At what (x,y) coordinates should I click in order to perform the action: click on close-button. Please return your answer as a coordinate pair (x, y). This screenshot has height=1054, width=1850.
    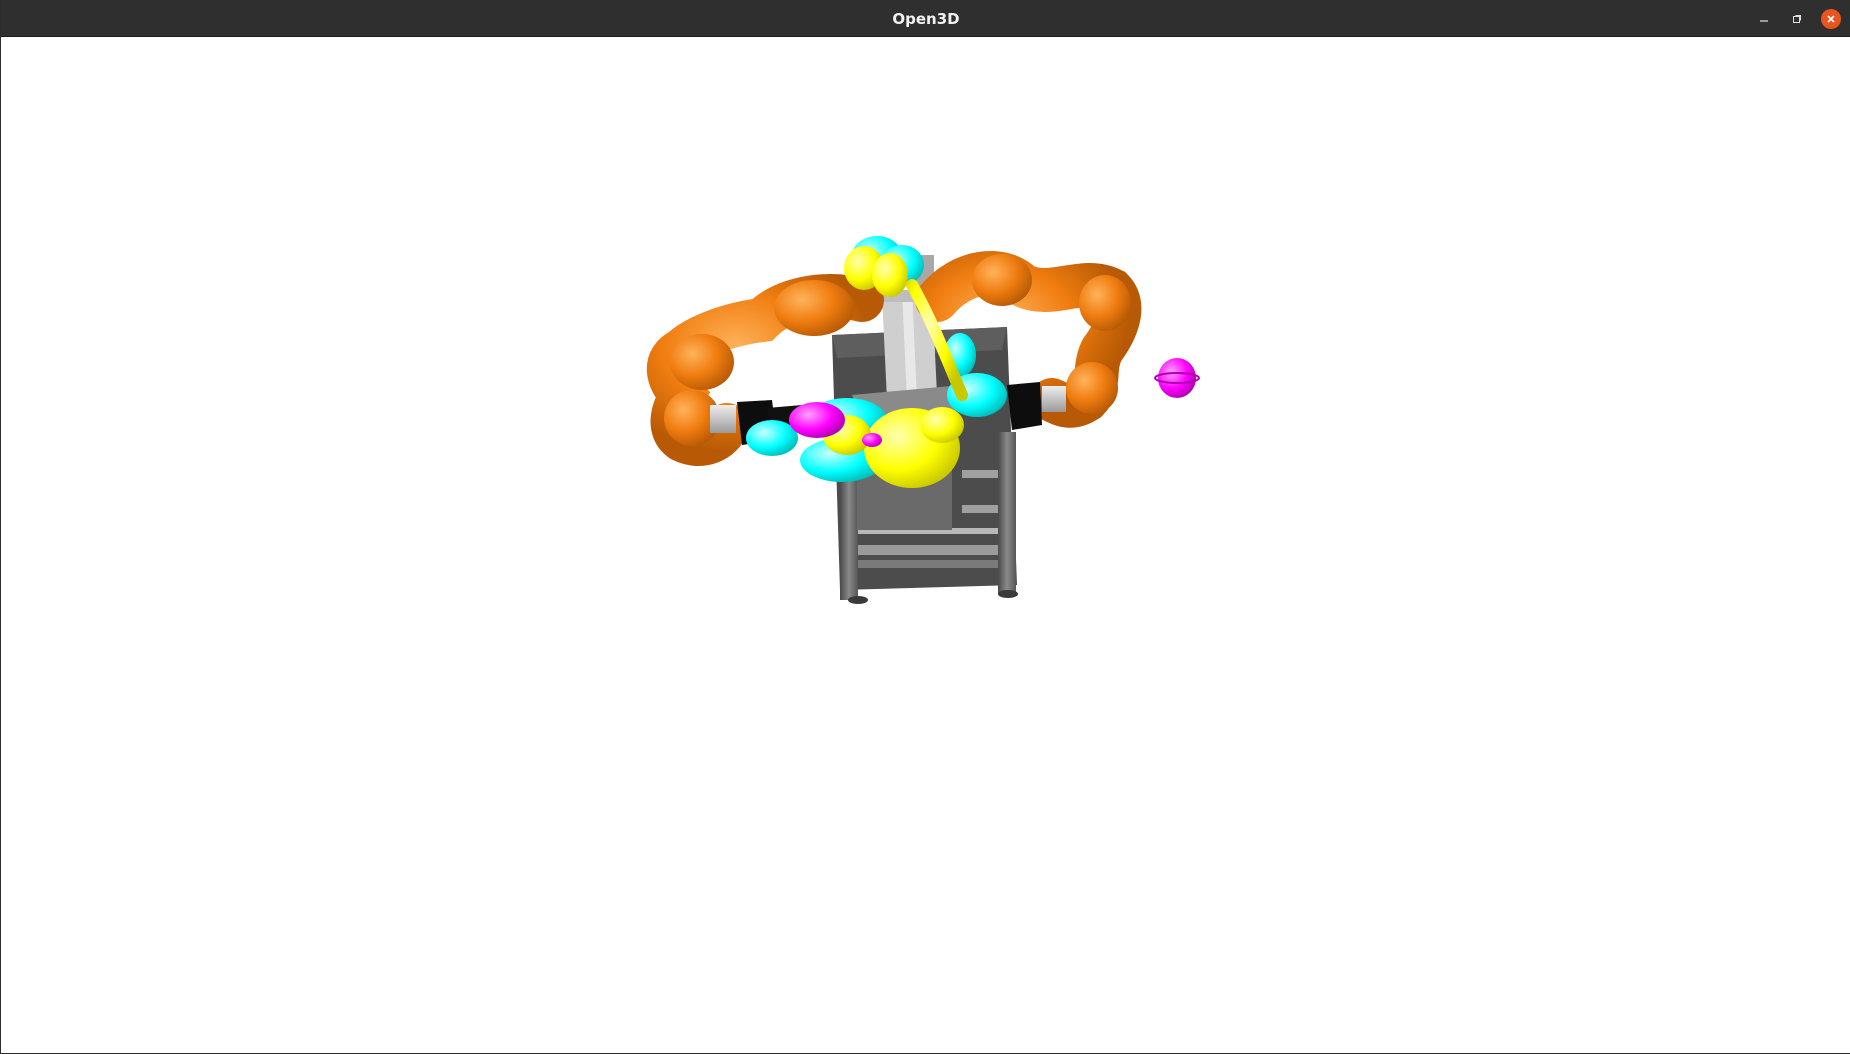
    Looking at the image, I should click on (1831, 19).